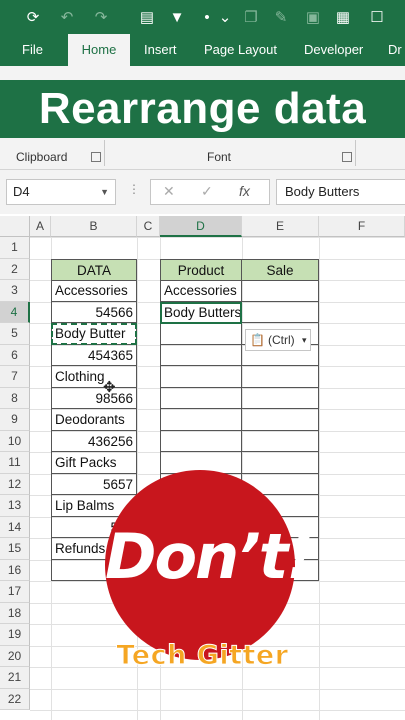 The height and width of the screenshot is (720, 405). What do you see at coordinates (225, 17) in the screenshot?
I see `chevron-down-icon: ⌄` at bounding box center [225, 17].